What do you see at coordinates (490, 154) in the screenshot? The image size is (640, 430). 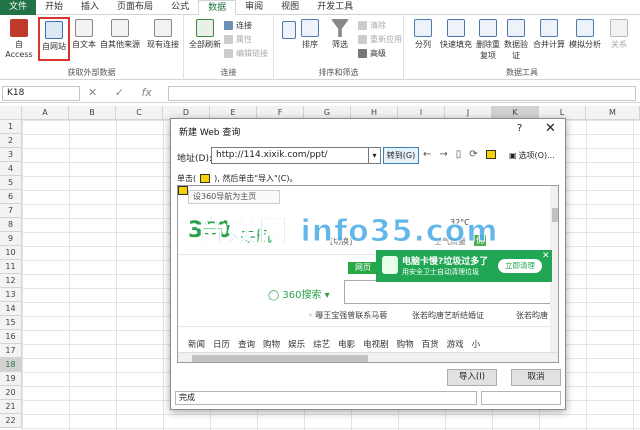 I see `hide-icons-icon` at bounding box center [490, 154].